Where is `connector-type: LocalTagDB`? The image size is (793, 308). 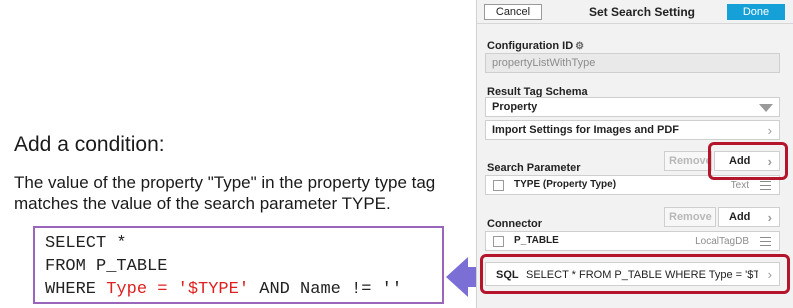 connector-type: LocalTagDB is located at coordinates (722, 241).